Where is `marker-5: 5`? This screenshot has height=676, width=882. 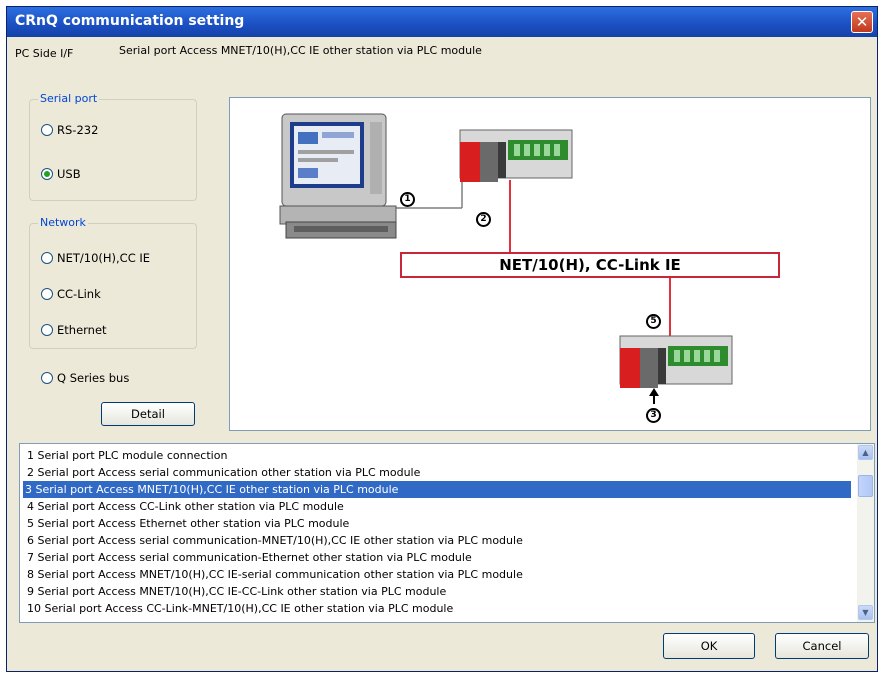 marker-5: 5 is located at coordinates (653, 321).